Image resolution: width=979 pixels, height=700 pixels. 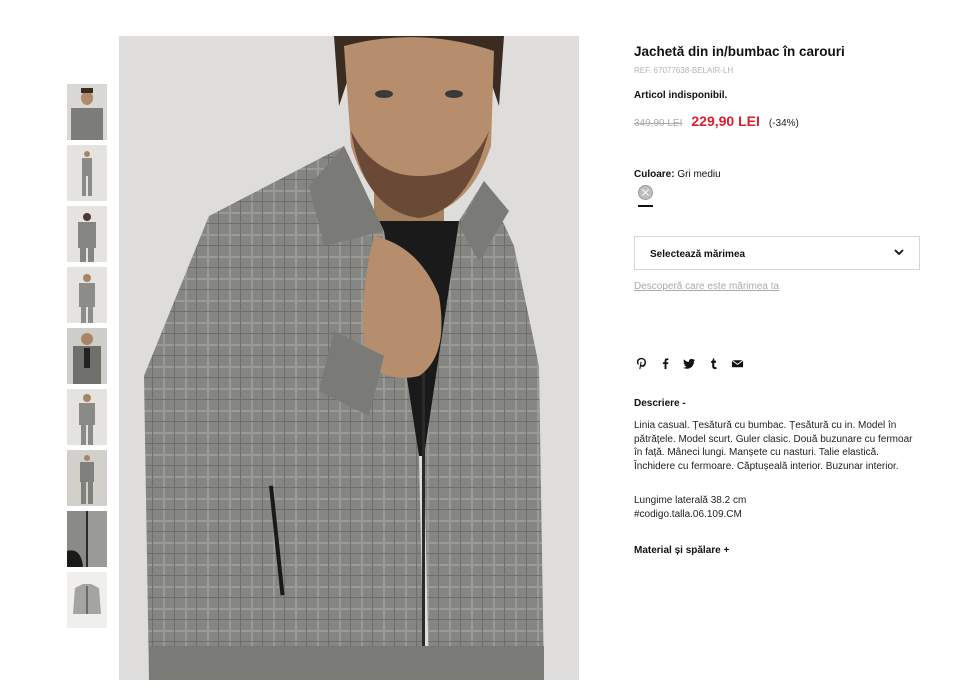 What do you see at coordinates (713, 363) in the screenshot?
I see `tumblr-icon` at bounding box center [713, 363].